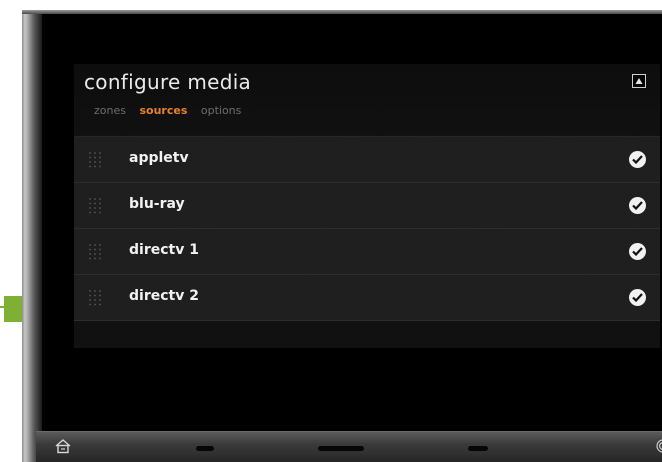  Describe the element at coordinates (63, 446) in the screenshot. I see `home-icon` at that location.